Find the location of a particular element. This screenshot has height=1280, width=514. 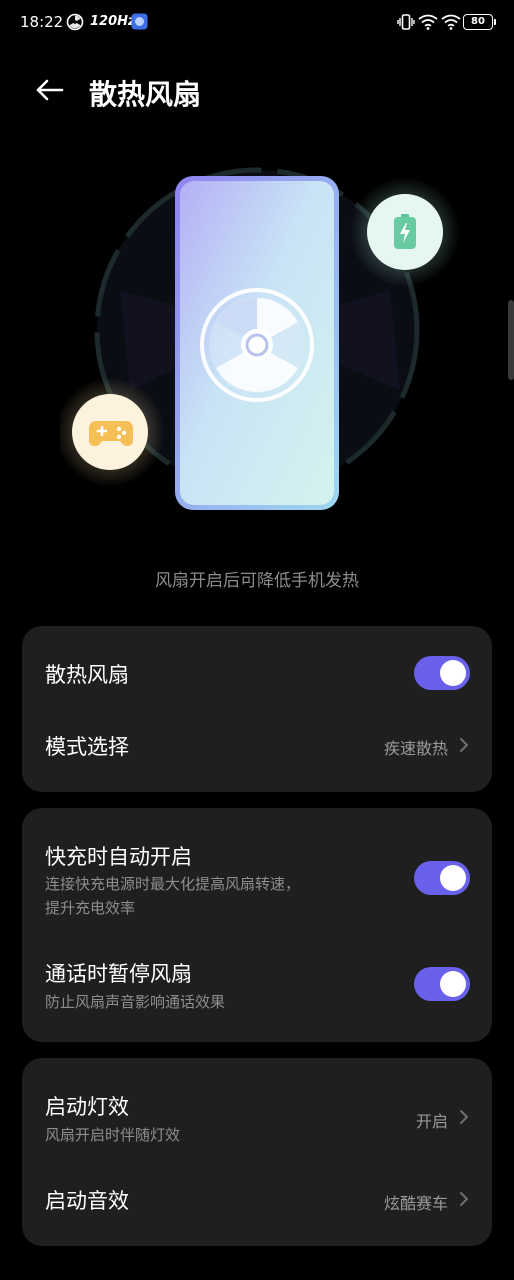

header: 散热风扇 is located at coordinates (257, 90).